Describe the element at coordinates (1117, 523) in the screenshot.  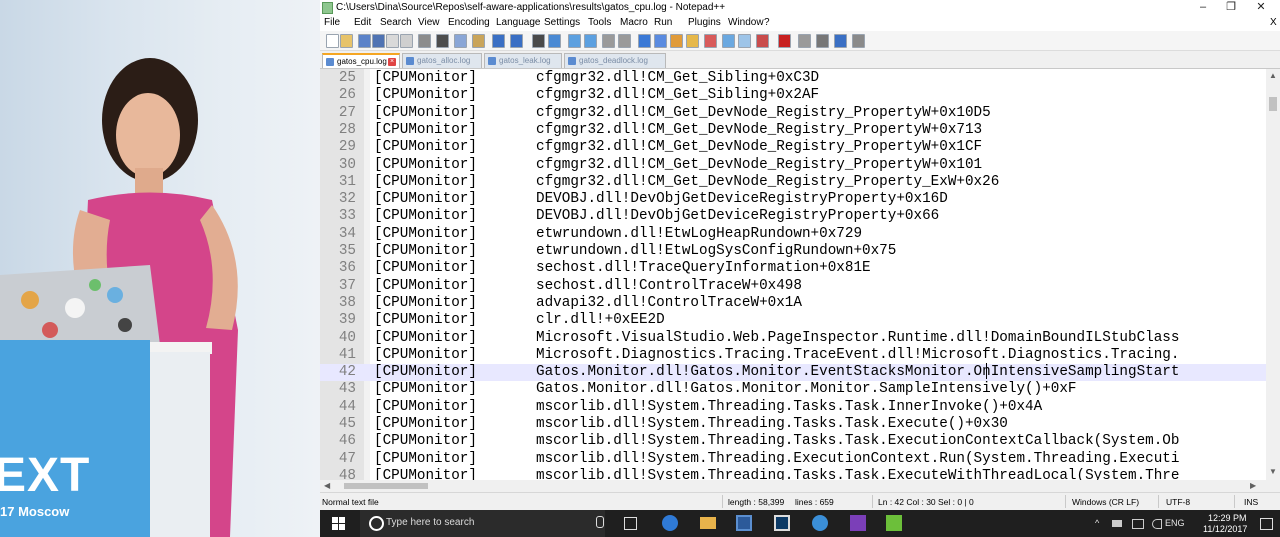
I see `battery-icon` at that location.